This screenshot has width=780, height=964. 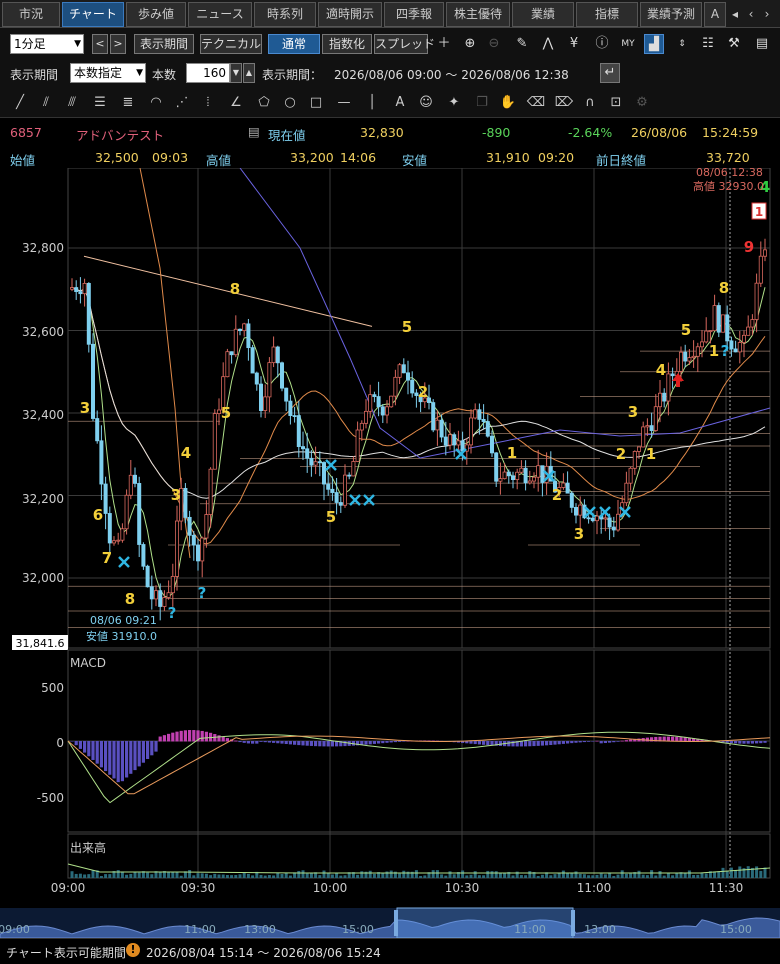 What do you see at coordinates (522, 44) in the screenshot?
I see `pen-icon: ✎` at bounding box center [522, 44].